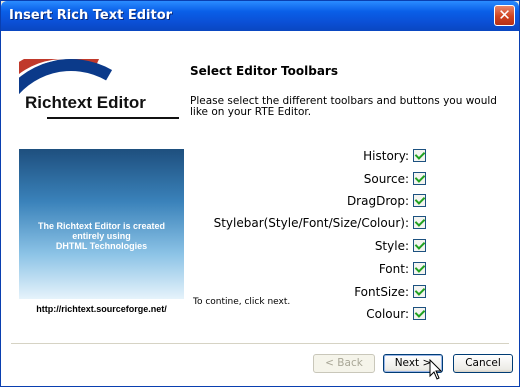 This screenshot has height=387, width=520. I want to click on option-label-font: Font:, so click(393, 269).